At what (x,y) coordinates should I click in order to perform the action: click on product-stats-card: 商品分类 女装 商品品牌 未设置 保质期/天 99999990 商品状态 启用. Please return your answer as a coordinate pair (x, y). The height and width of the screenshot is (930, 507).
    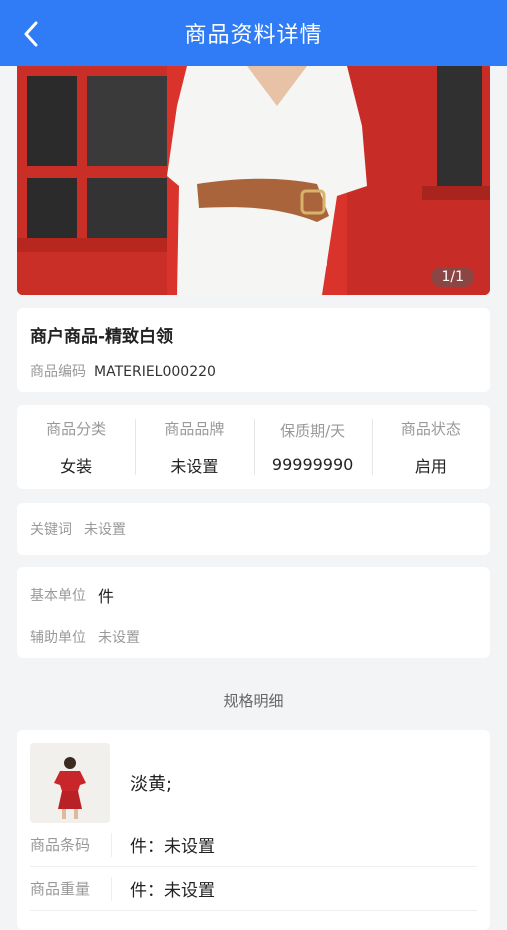
    Looking at the image, I should click on (253, 447).